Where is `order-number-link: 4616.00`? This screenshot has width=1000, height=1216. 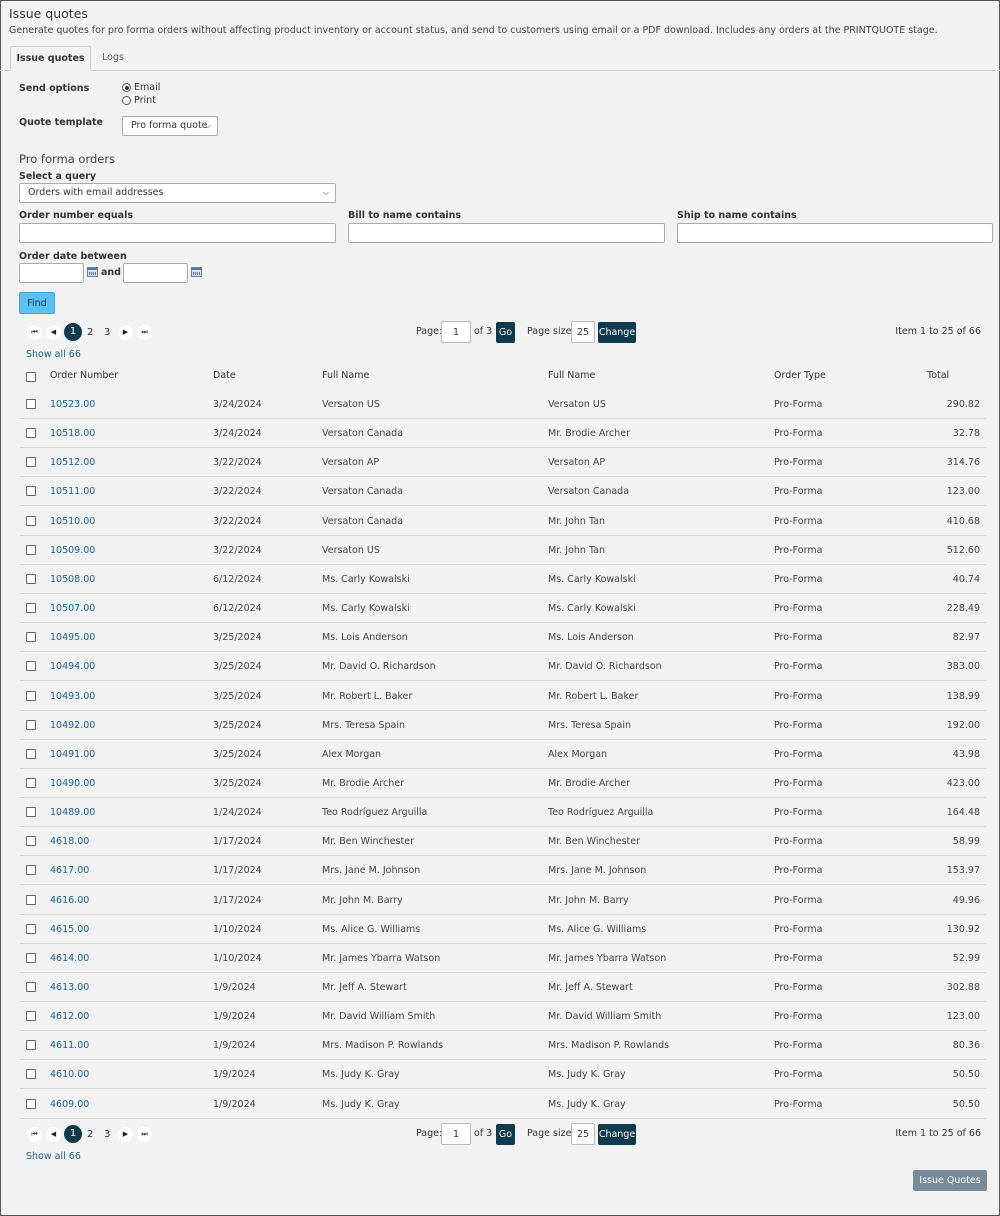 order-number-link: 4616.00 is located at coordinates (69, 900).